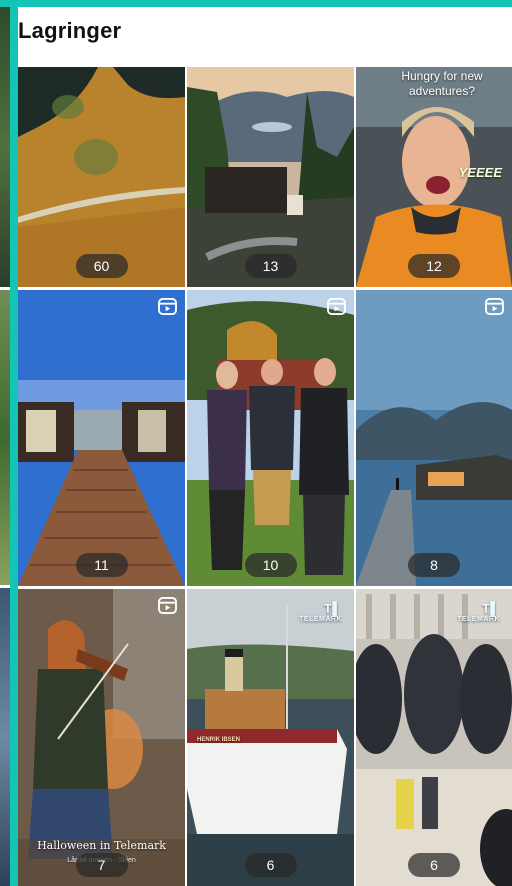 The image size is (512, 886). Describe the element at coordinates (442, 83) in the screenshot. I see `post-caption: Hungry for new adventures?` at that location.